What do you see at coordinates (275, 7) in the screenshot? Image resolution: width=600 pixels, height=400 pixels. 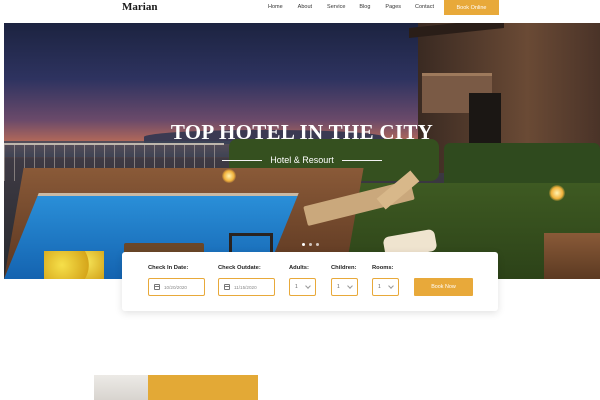 I see `nav-home: Home` at bounding box center [275, 7].